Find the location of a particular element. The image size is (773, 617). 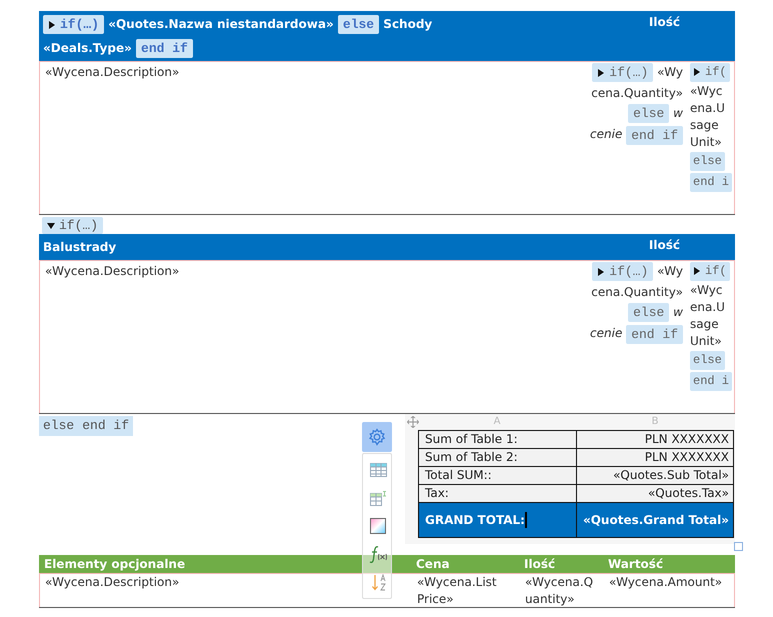

formula-icon is located at coordinates (378, 554).